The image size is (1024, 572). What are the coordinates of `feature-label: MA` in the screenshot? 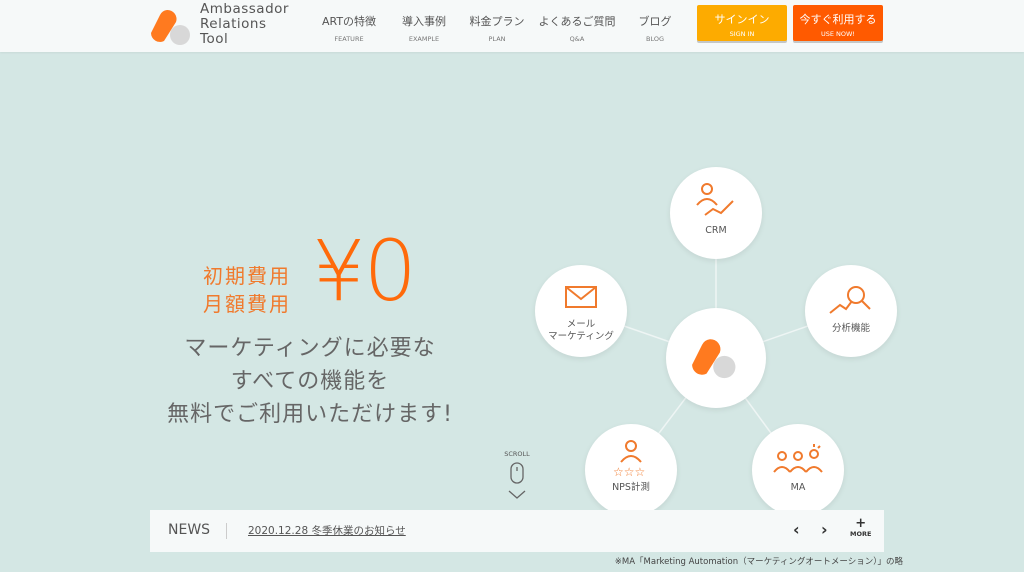 It's located at (798, 487).